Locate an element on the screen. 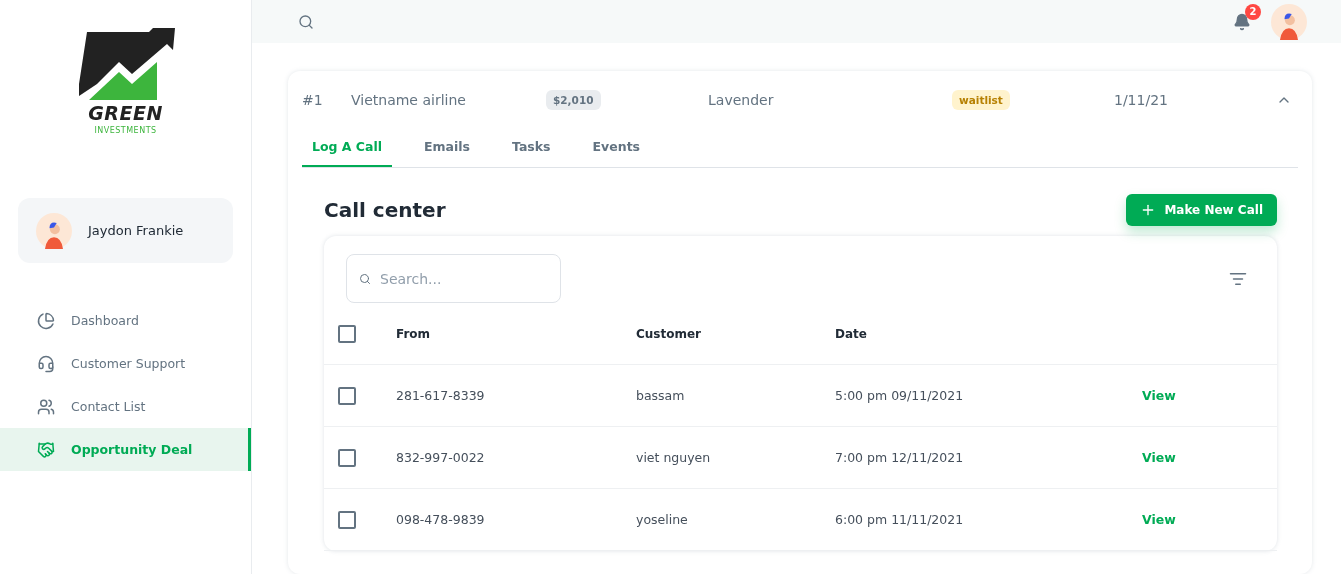 Image resolution: width=1341 pixels, height=574 pixels. column-header: Customer is located at coordinates (669, 333).